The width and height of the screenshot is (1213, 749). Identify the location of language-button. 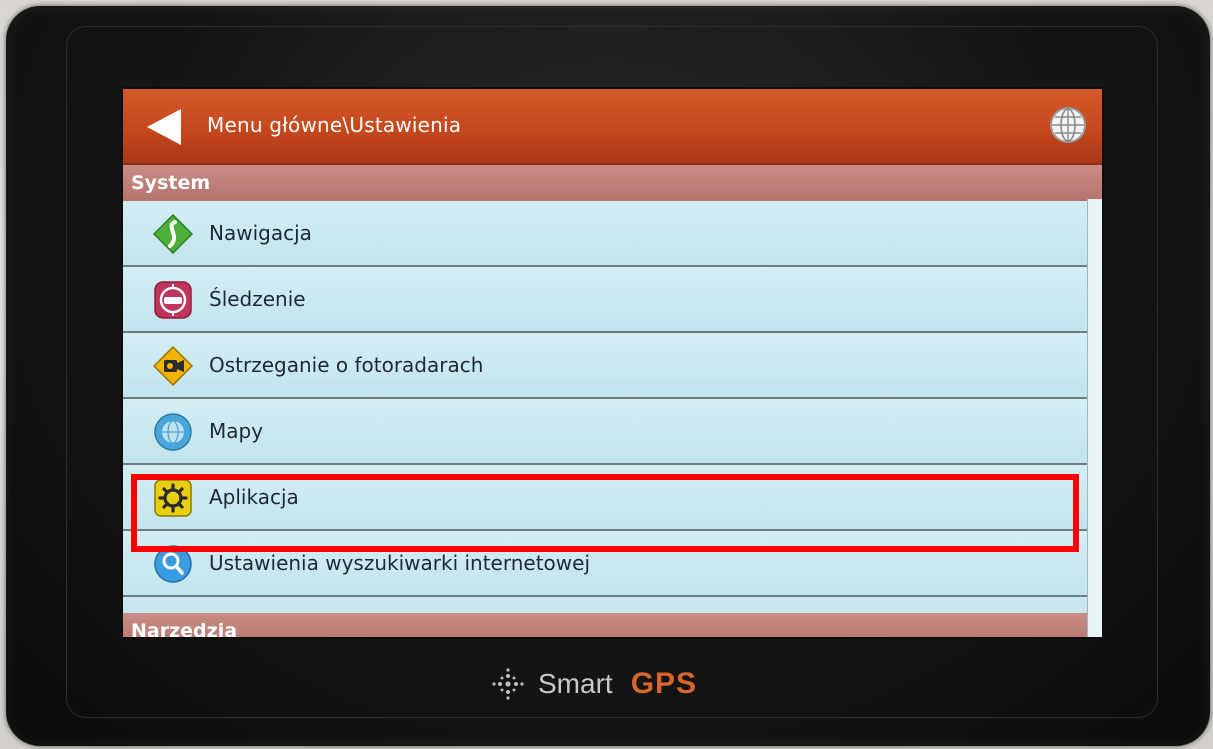
(1068, 125).